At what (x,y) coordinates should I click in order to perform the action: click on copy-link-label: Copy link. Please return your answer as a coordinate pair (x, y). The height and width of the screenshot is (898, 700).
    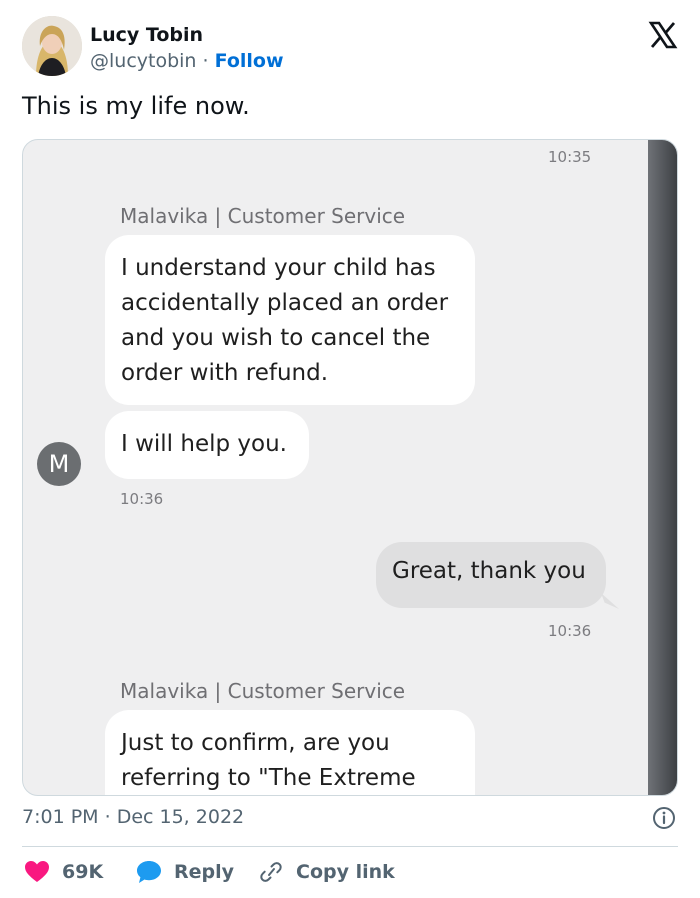
    Looking at the image, I should click on (345, 872).